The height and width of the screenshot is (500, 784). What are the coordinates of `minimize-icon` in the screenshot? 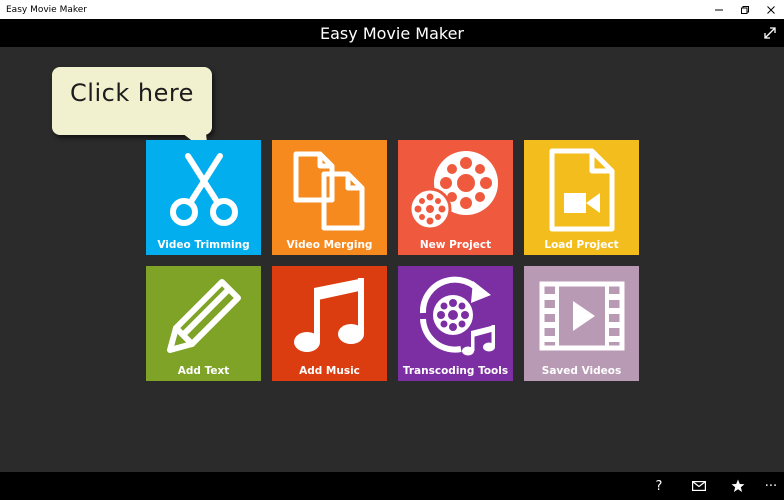 It's located at (719, 9).